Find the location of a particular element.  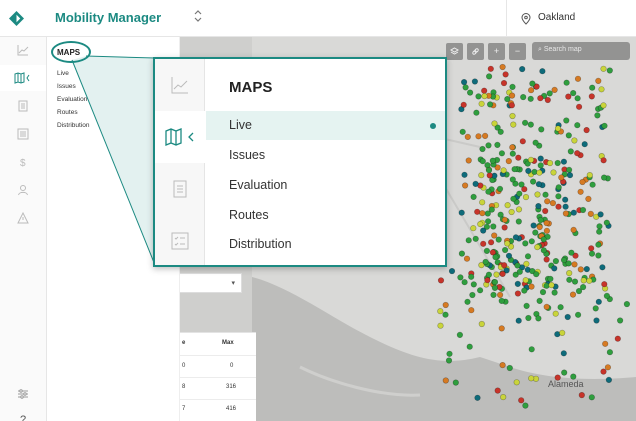

map-search-input: ⌕ Search map is located at coordinates (581, 51).